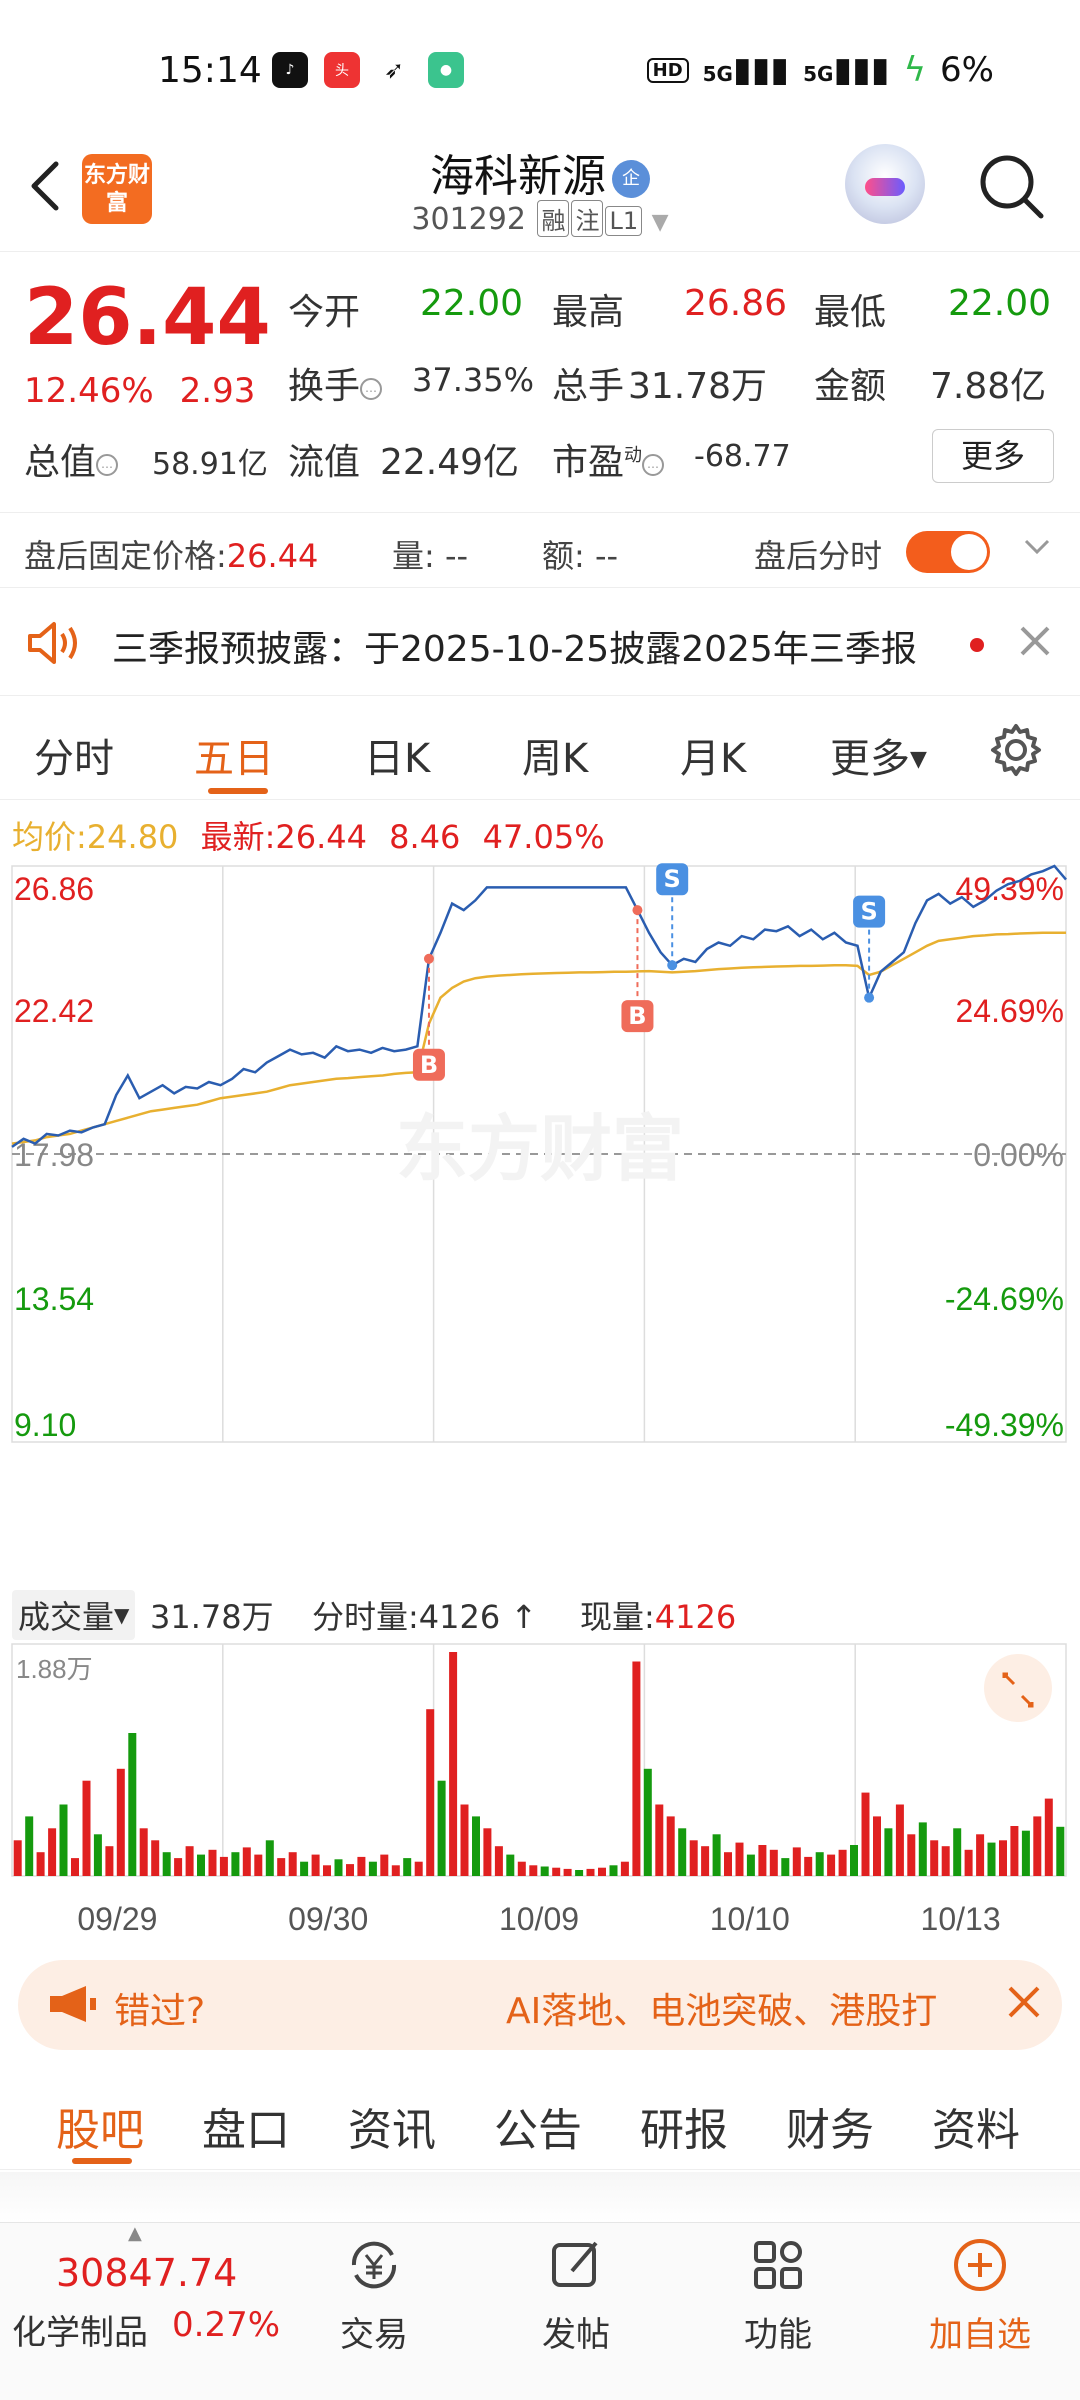 Image resolution: width=1080 pixels, height=2400 pixels. I want to click on after-hours-price: 盘后固定价格:26.44, so click(171, 556).